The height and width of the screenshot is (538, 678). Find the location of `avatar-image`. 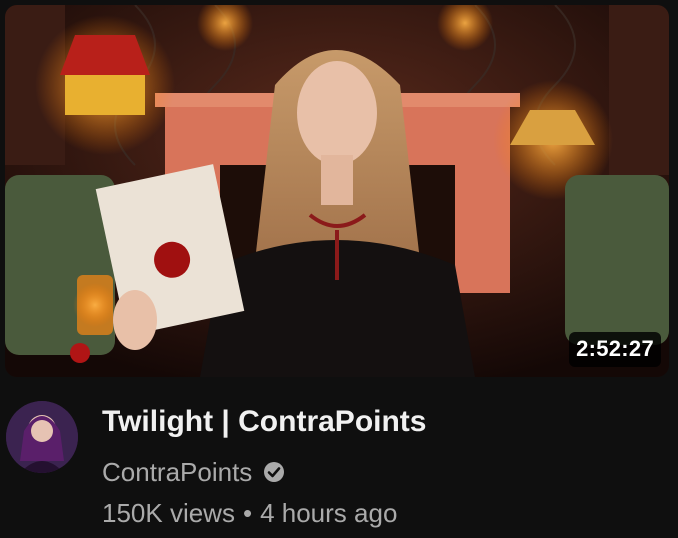

avatar-image is located at coordinates (42, 437).